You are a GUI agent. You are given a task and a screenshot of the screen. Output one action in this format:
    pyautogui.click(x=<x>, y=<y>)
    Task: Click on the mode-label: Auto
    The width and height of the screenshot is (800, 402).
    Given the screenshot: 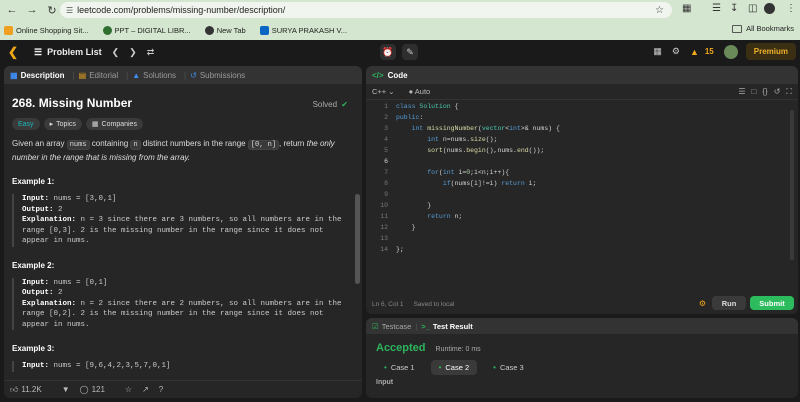 What is the action you would take?
    pyautogui.click(x=422, y=91)
    